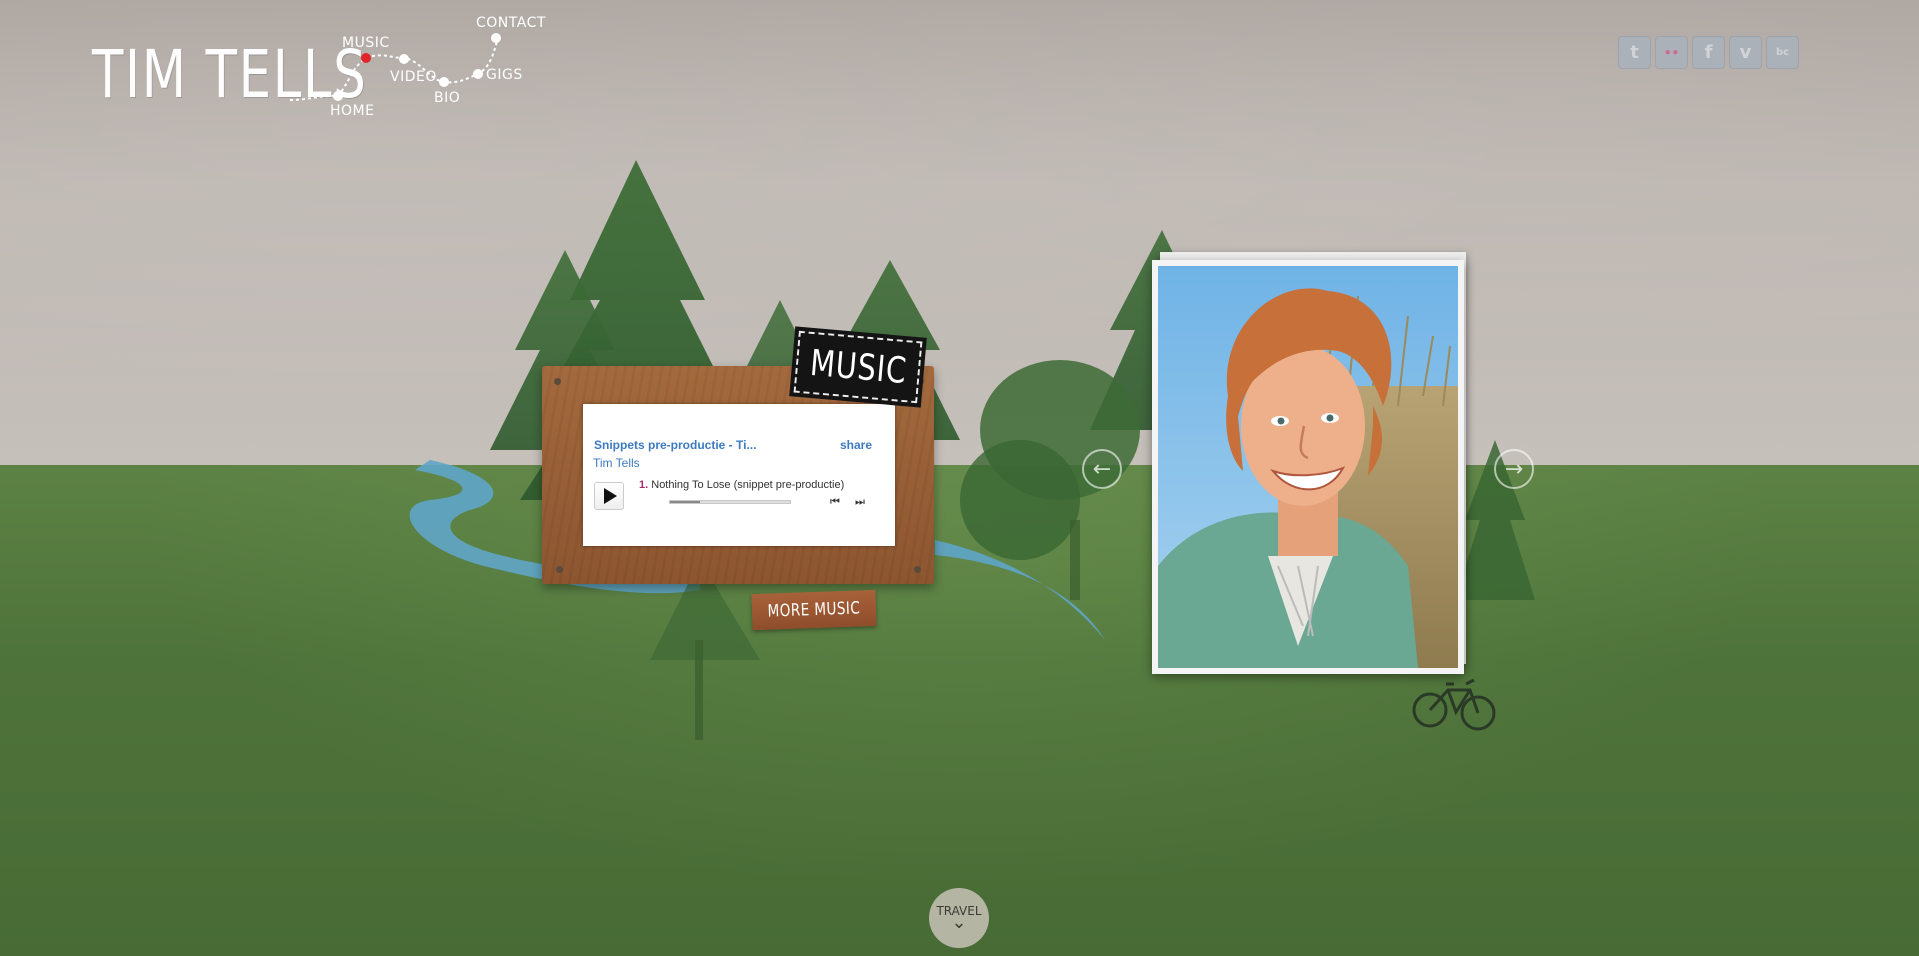 This screenshot has width=1919, height=956. Describe the element at coordinates (730, 502) in the screenshot. I see `progress-bar` at that location.